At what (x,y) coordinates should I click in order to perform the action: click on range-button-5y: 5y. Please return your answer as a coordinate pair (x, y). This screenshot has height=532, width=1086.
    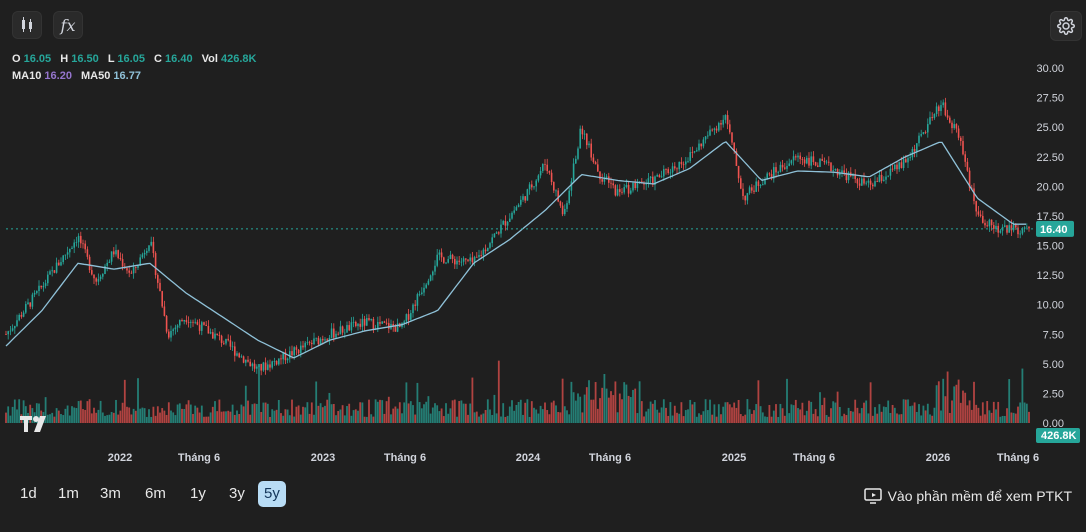
    Looking at the image, I should click on (272, 494).